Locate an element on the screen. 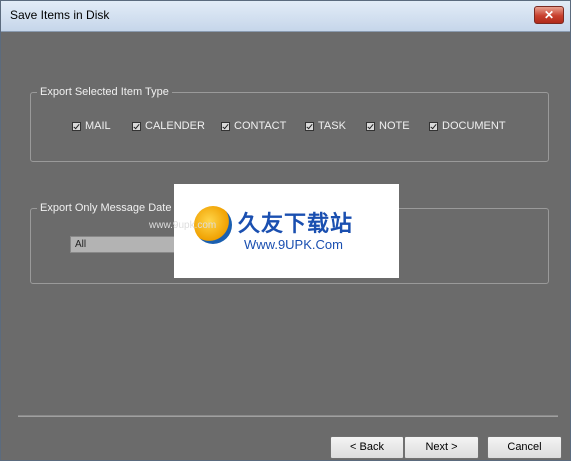 This screenshot has height=461, width=571. watermark-url: Www.9UPK.Com is located at coordinates (293, 244).